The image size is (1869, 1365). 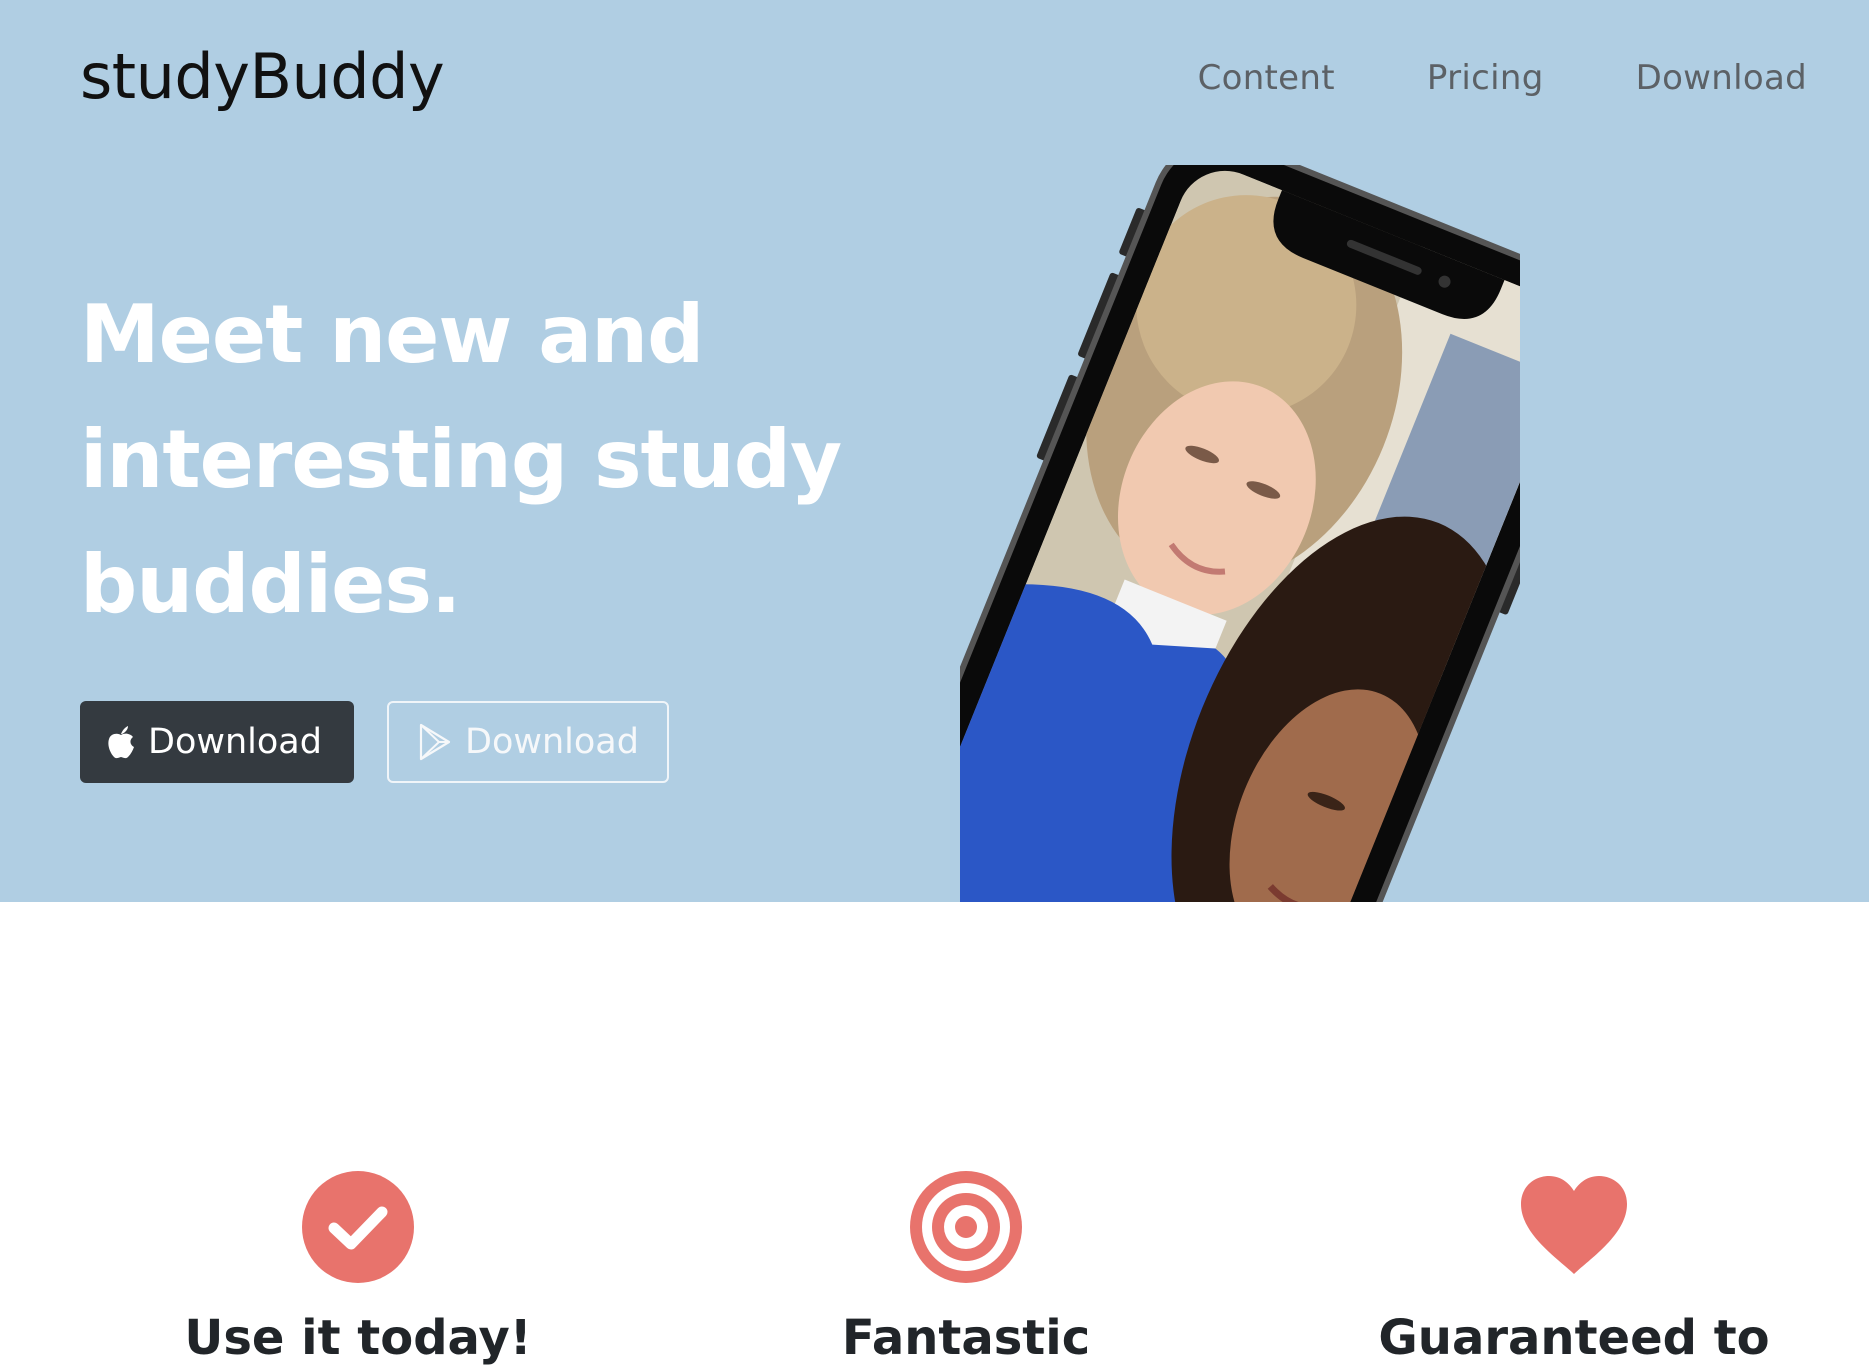 I want to click on google-play-icon, so click(x=435, y=742).